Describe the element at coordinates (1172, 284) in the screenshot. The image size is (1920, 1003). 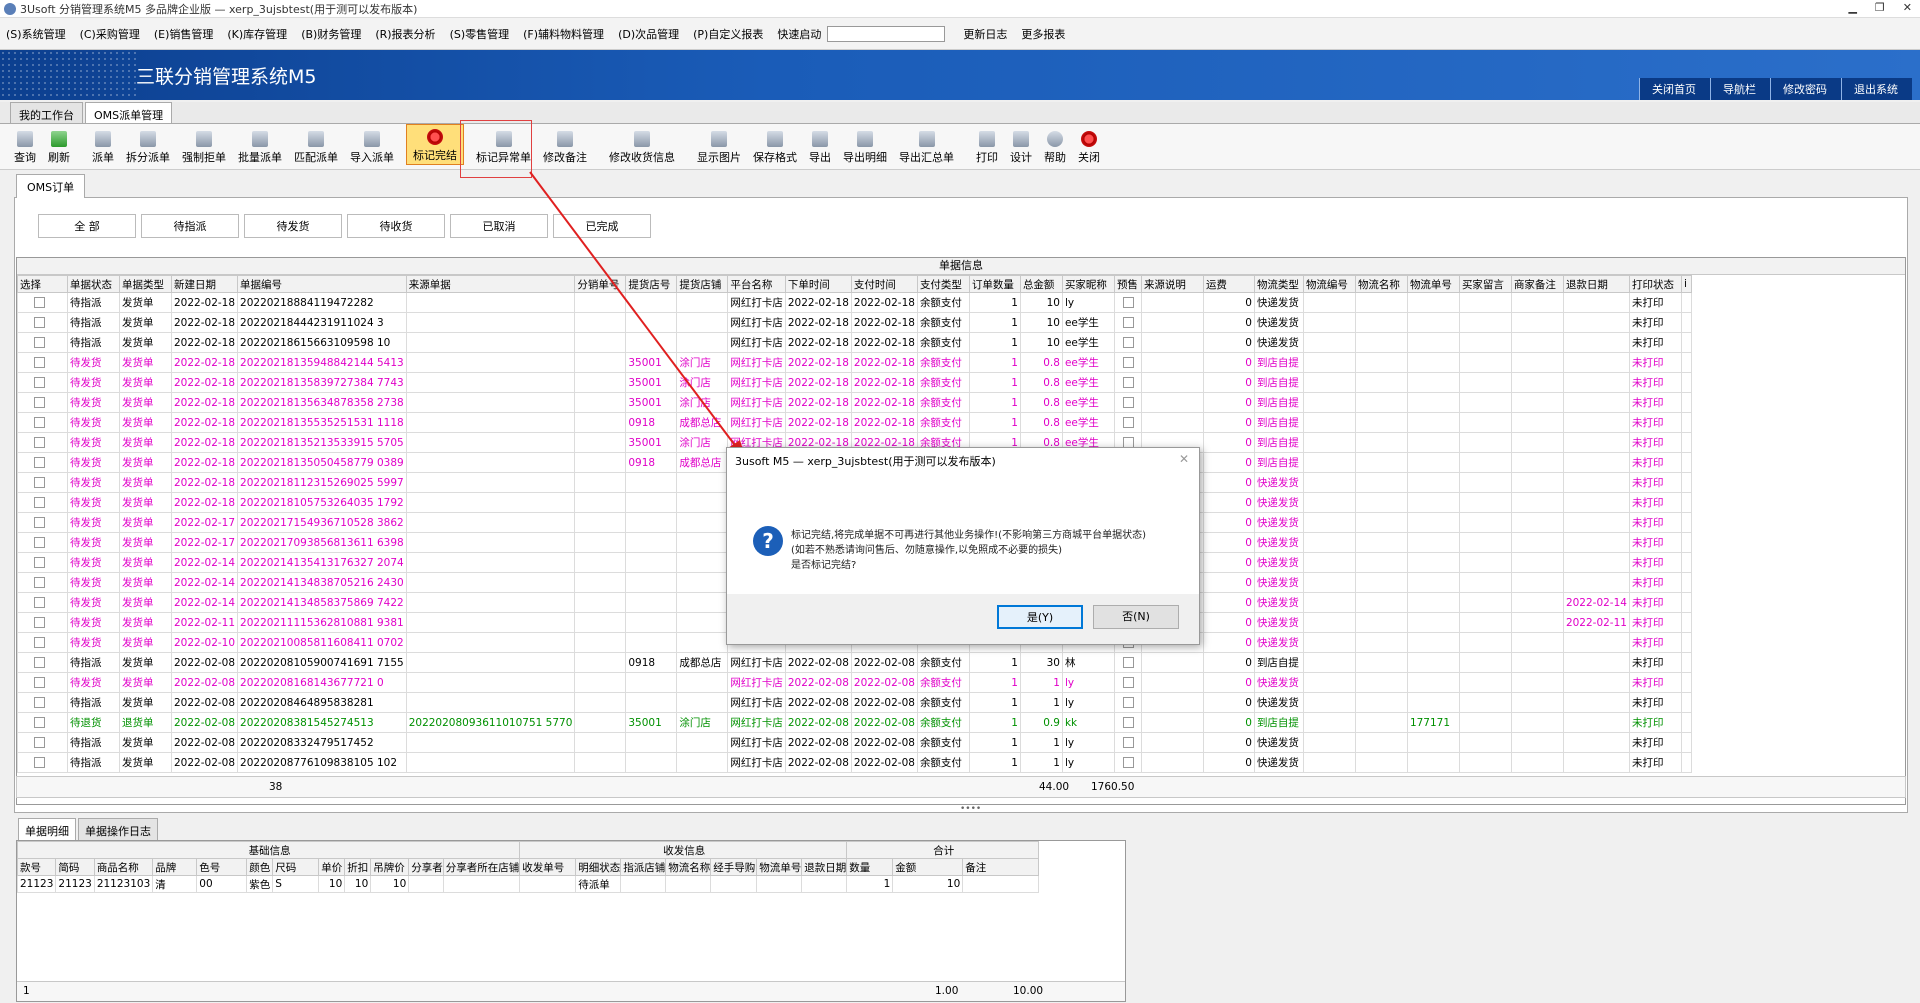
I see `column-header: 来源说明` at that location.